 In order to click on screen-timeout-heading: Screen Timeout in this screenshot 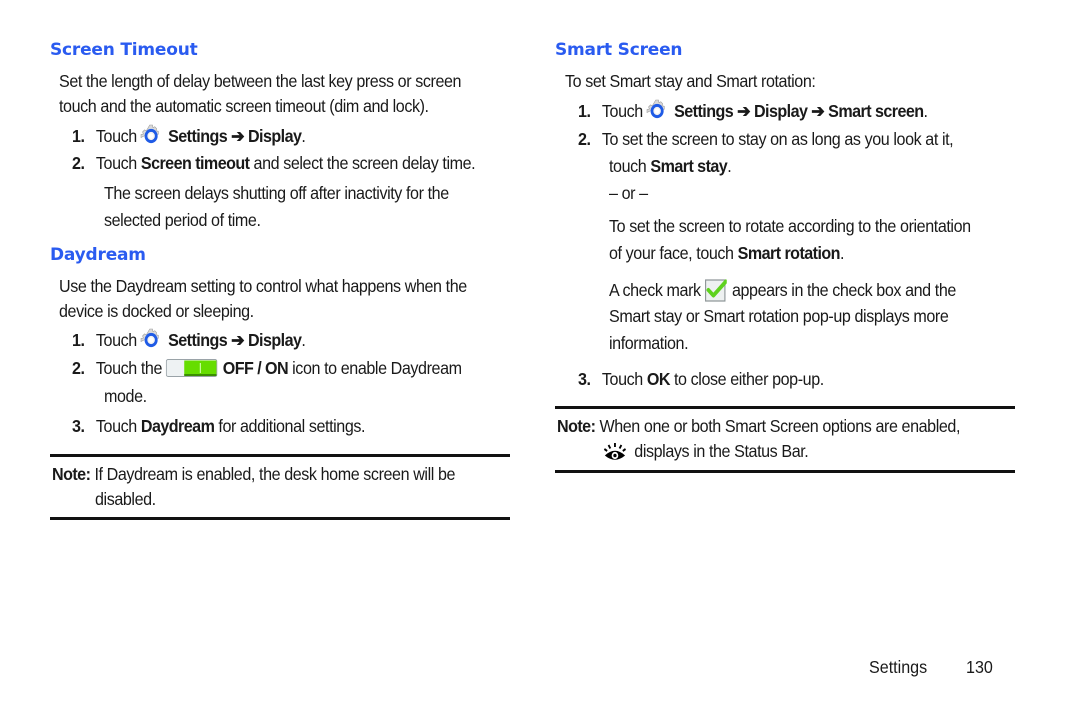, I will do `click(124, 50)`.